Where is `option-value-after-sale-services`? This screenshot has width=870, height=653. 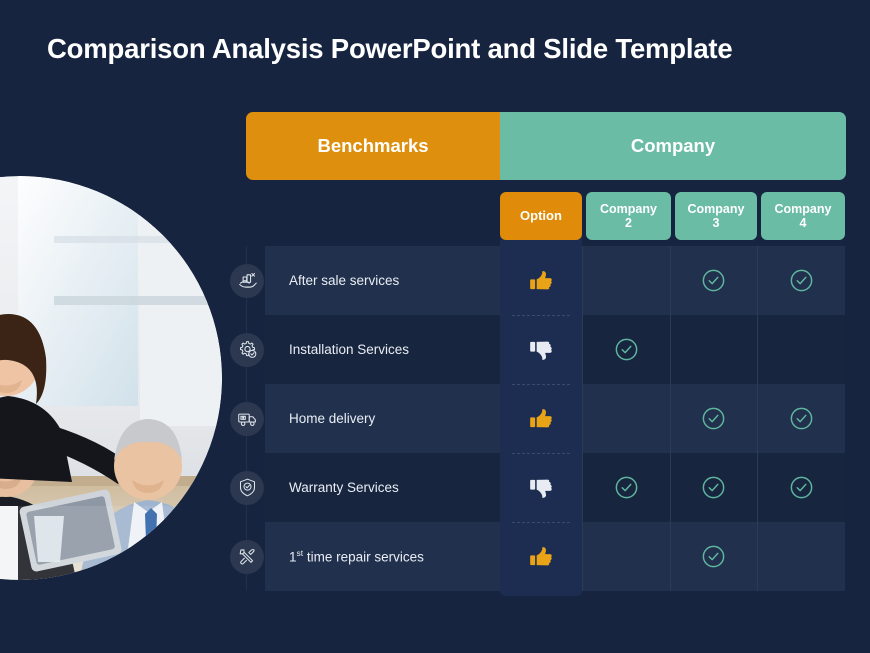 option-value-after-sale-services is located at coordinates (541, 280).